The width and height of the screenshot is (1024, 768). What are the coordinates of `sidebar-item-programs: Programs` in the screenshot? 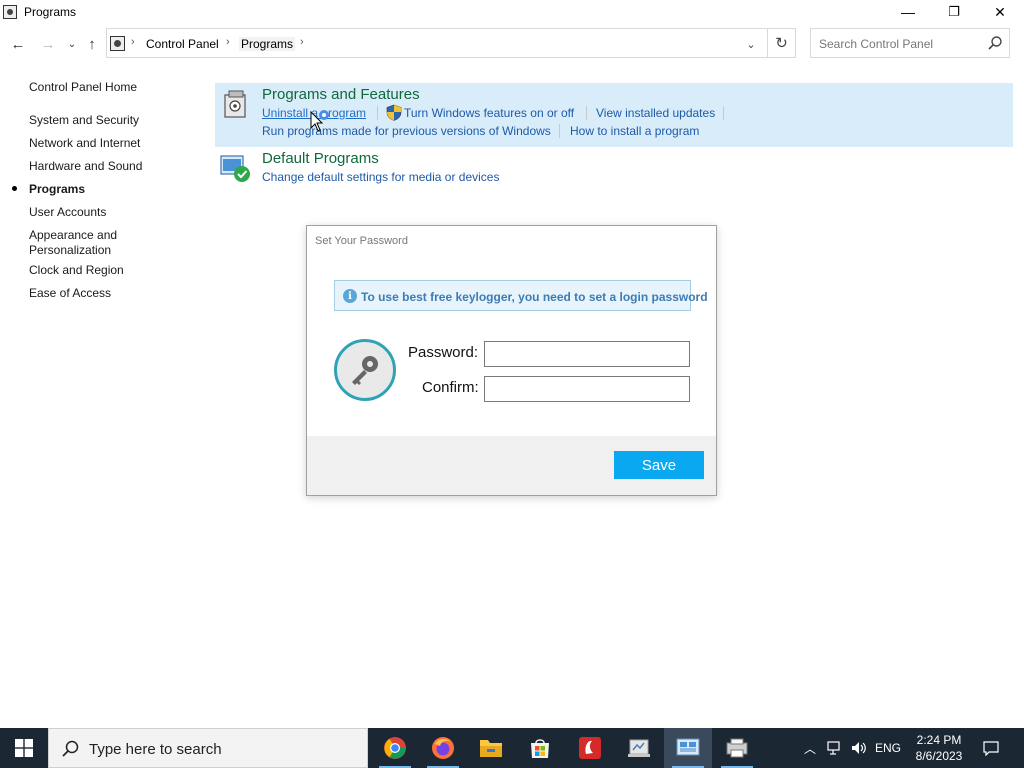 It's located at (57, 189).